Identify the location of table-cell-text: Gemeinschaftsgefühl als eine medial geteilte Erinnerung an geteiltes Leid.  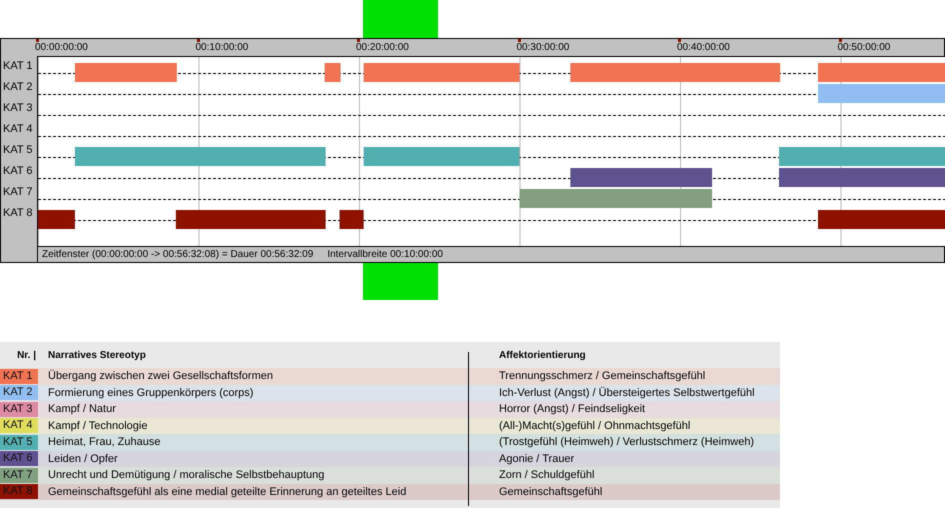
(227, 492).